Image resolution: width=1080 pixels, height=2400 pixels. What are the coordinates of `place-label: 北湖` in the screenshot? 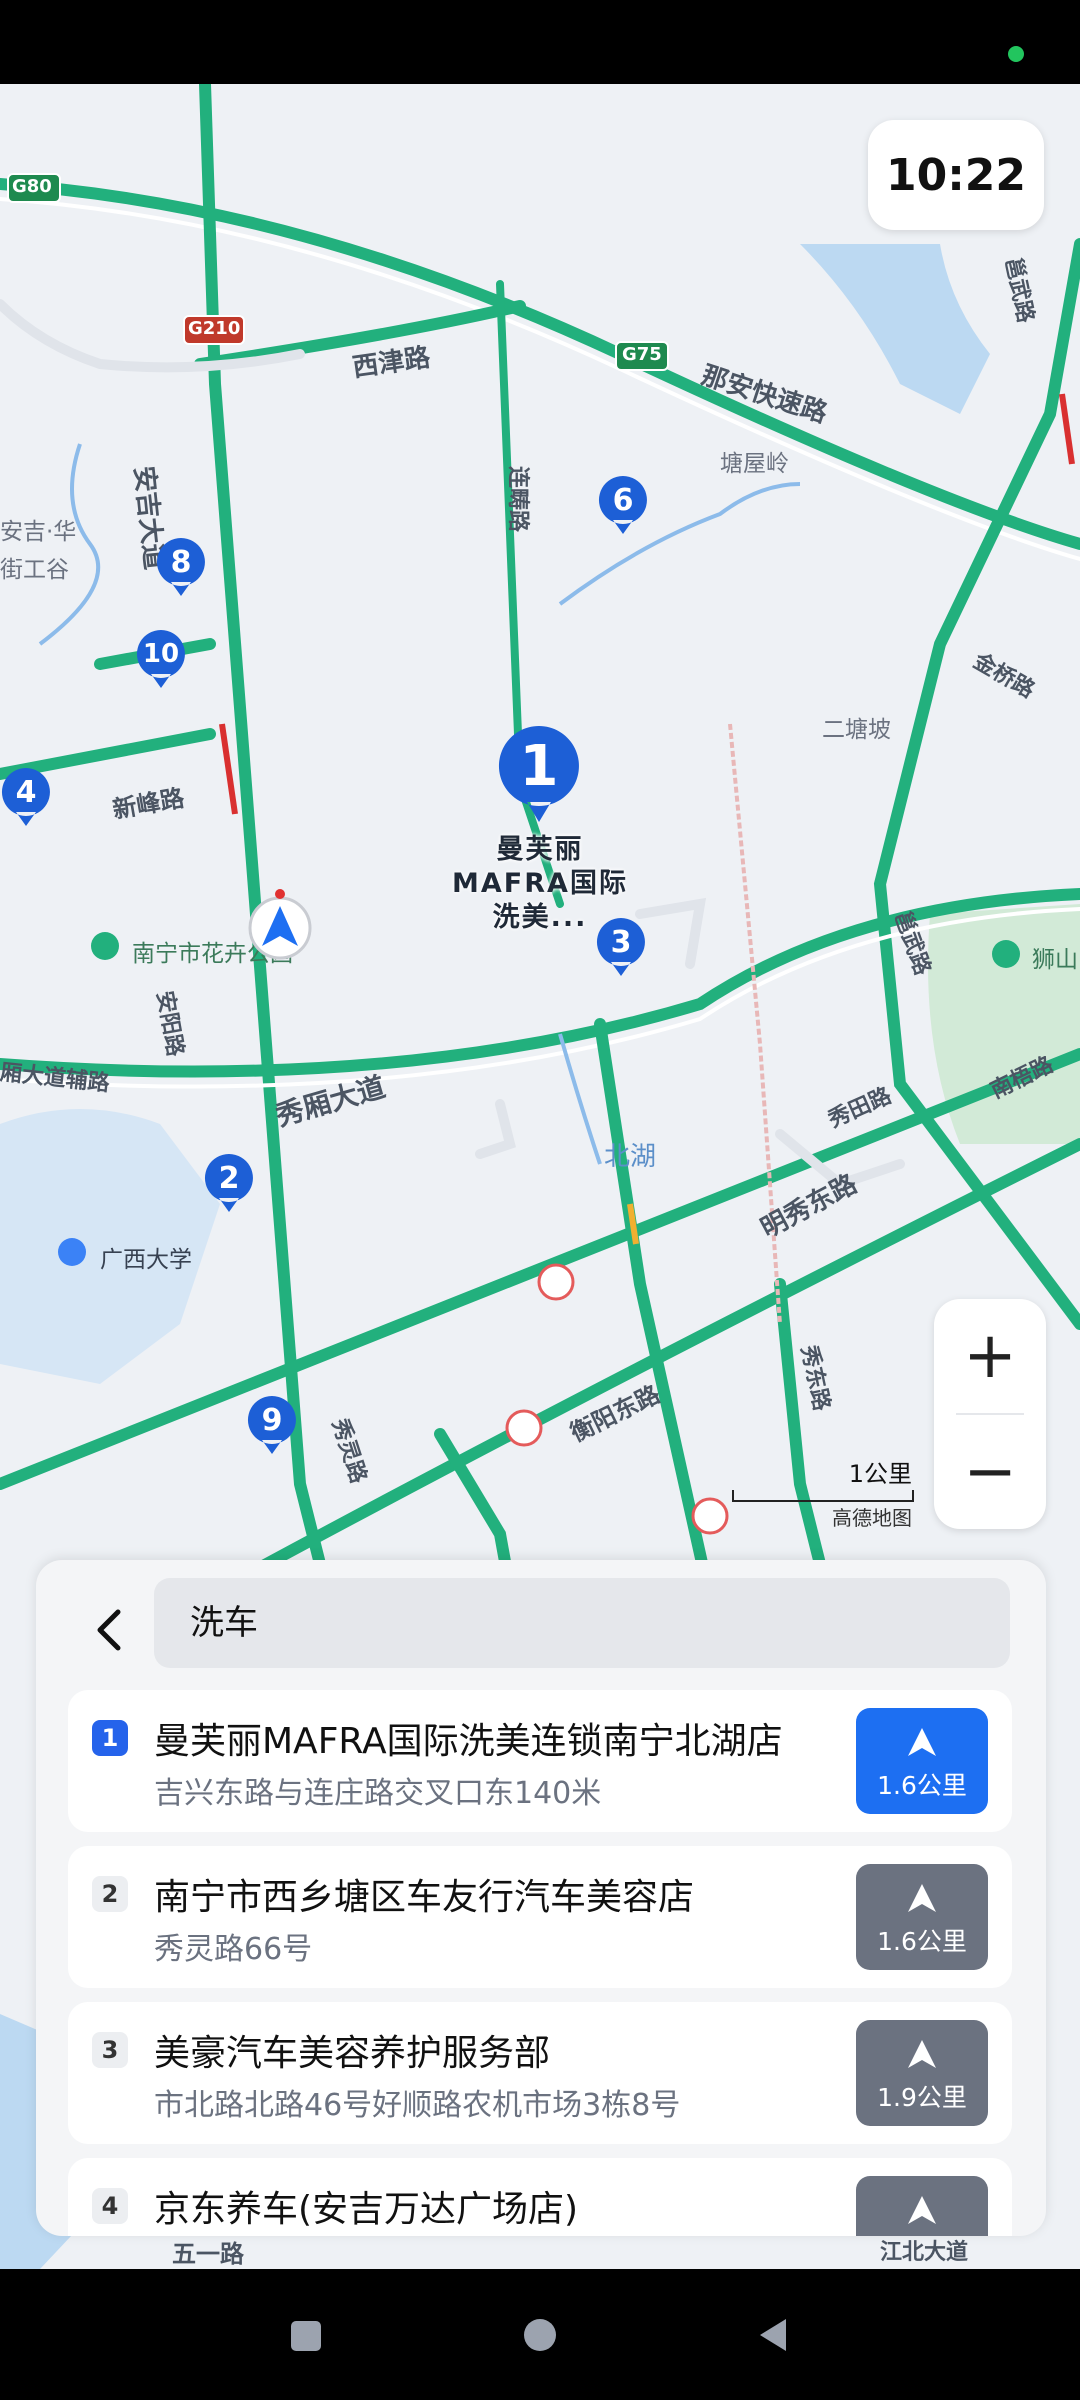 It's located at (630, 1157).